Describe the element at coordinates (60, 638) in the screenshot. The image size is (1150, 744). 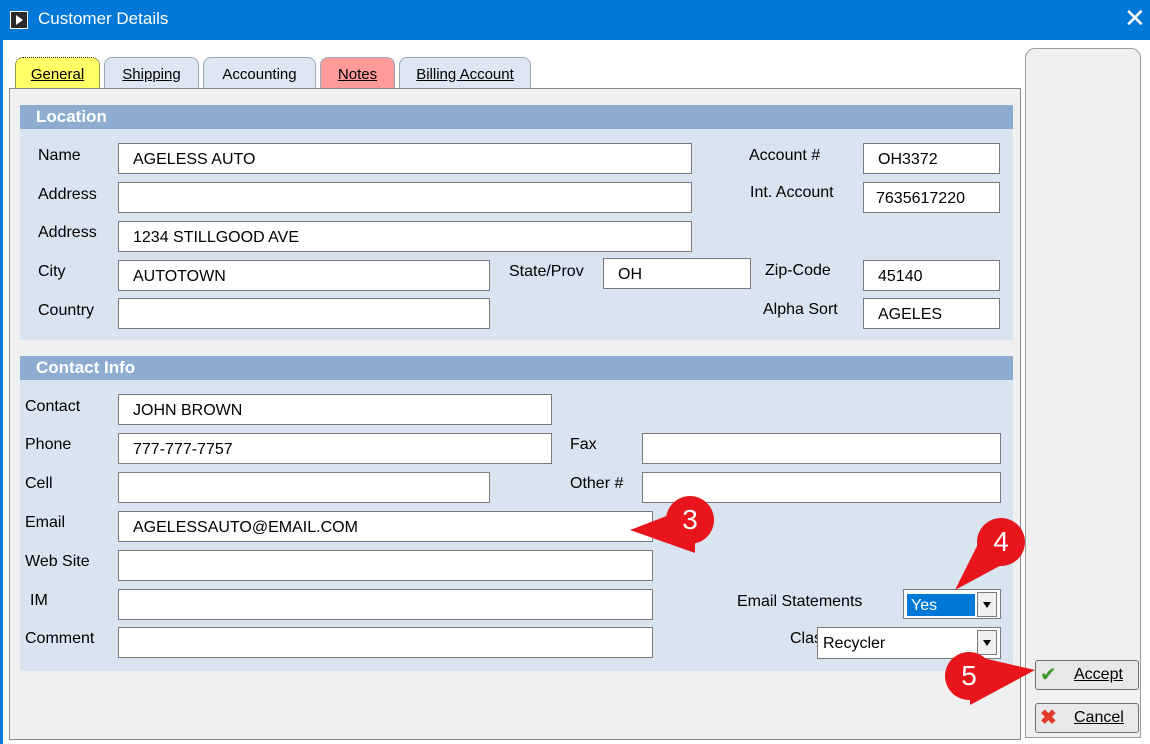
I see `comment-label: Comment` at that location.